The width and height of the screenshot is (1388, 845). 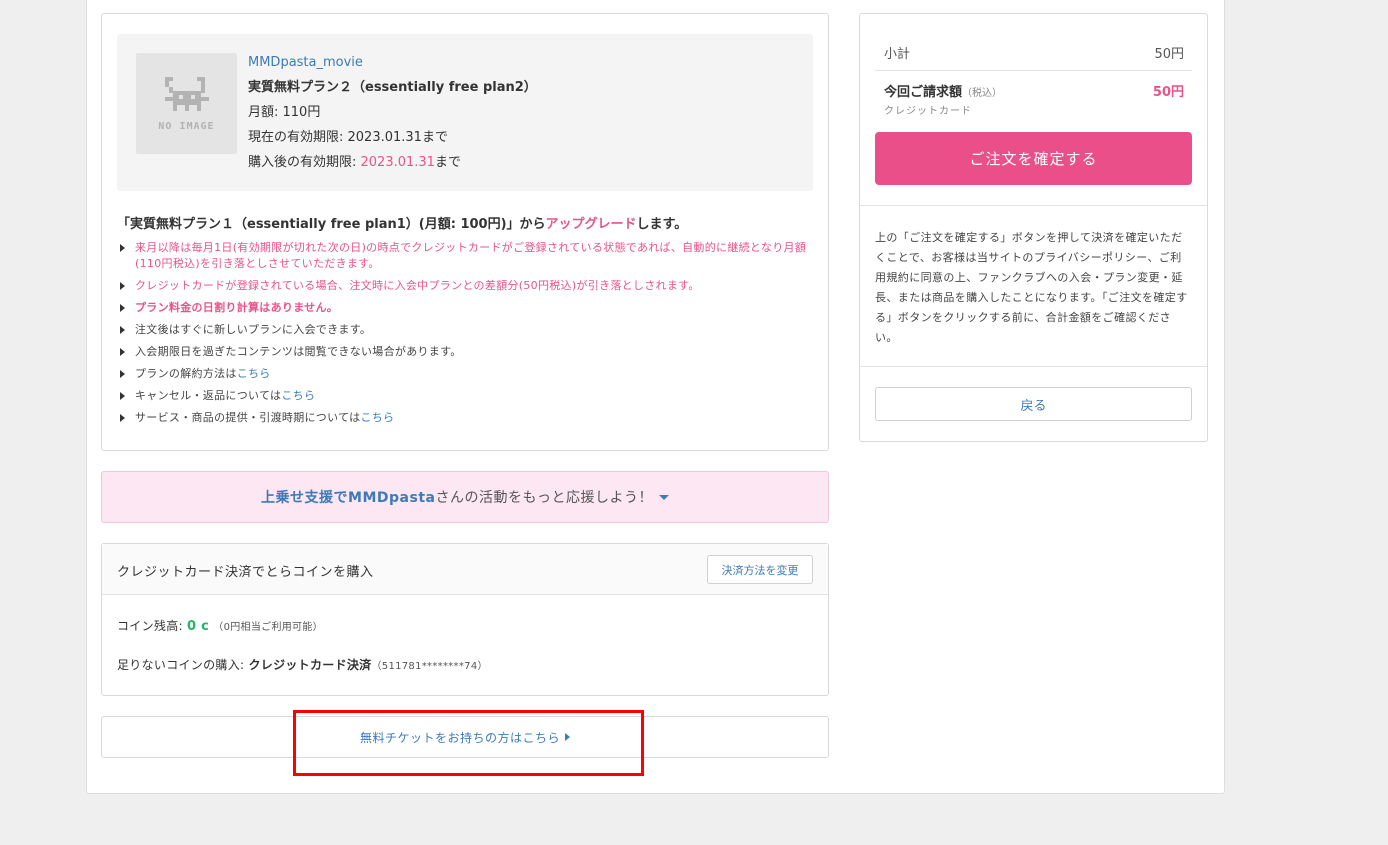 I want to click on crab-icon, so click(x=186, y=94).